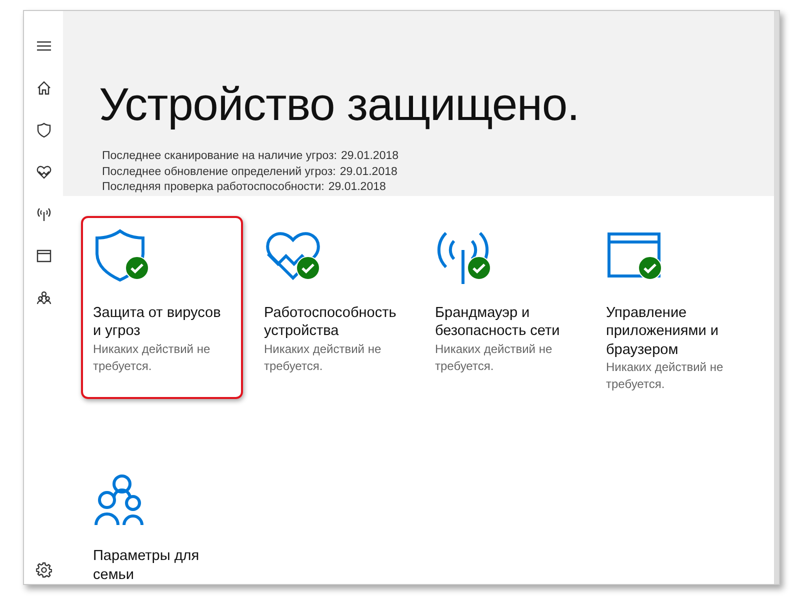 This screenshot has height=616, width=800. Describe the element at coordinates (157, 322) in the screenshot. I see `tile-title: Защита от вирусов и угроз` at that location.